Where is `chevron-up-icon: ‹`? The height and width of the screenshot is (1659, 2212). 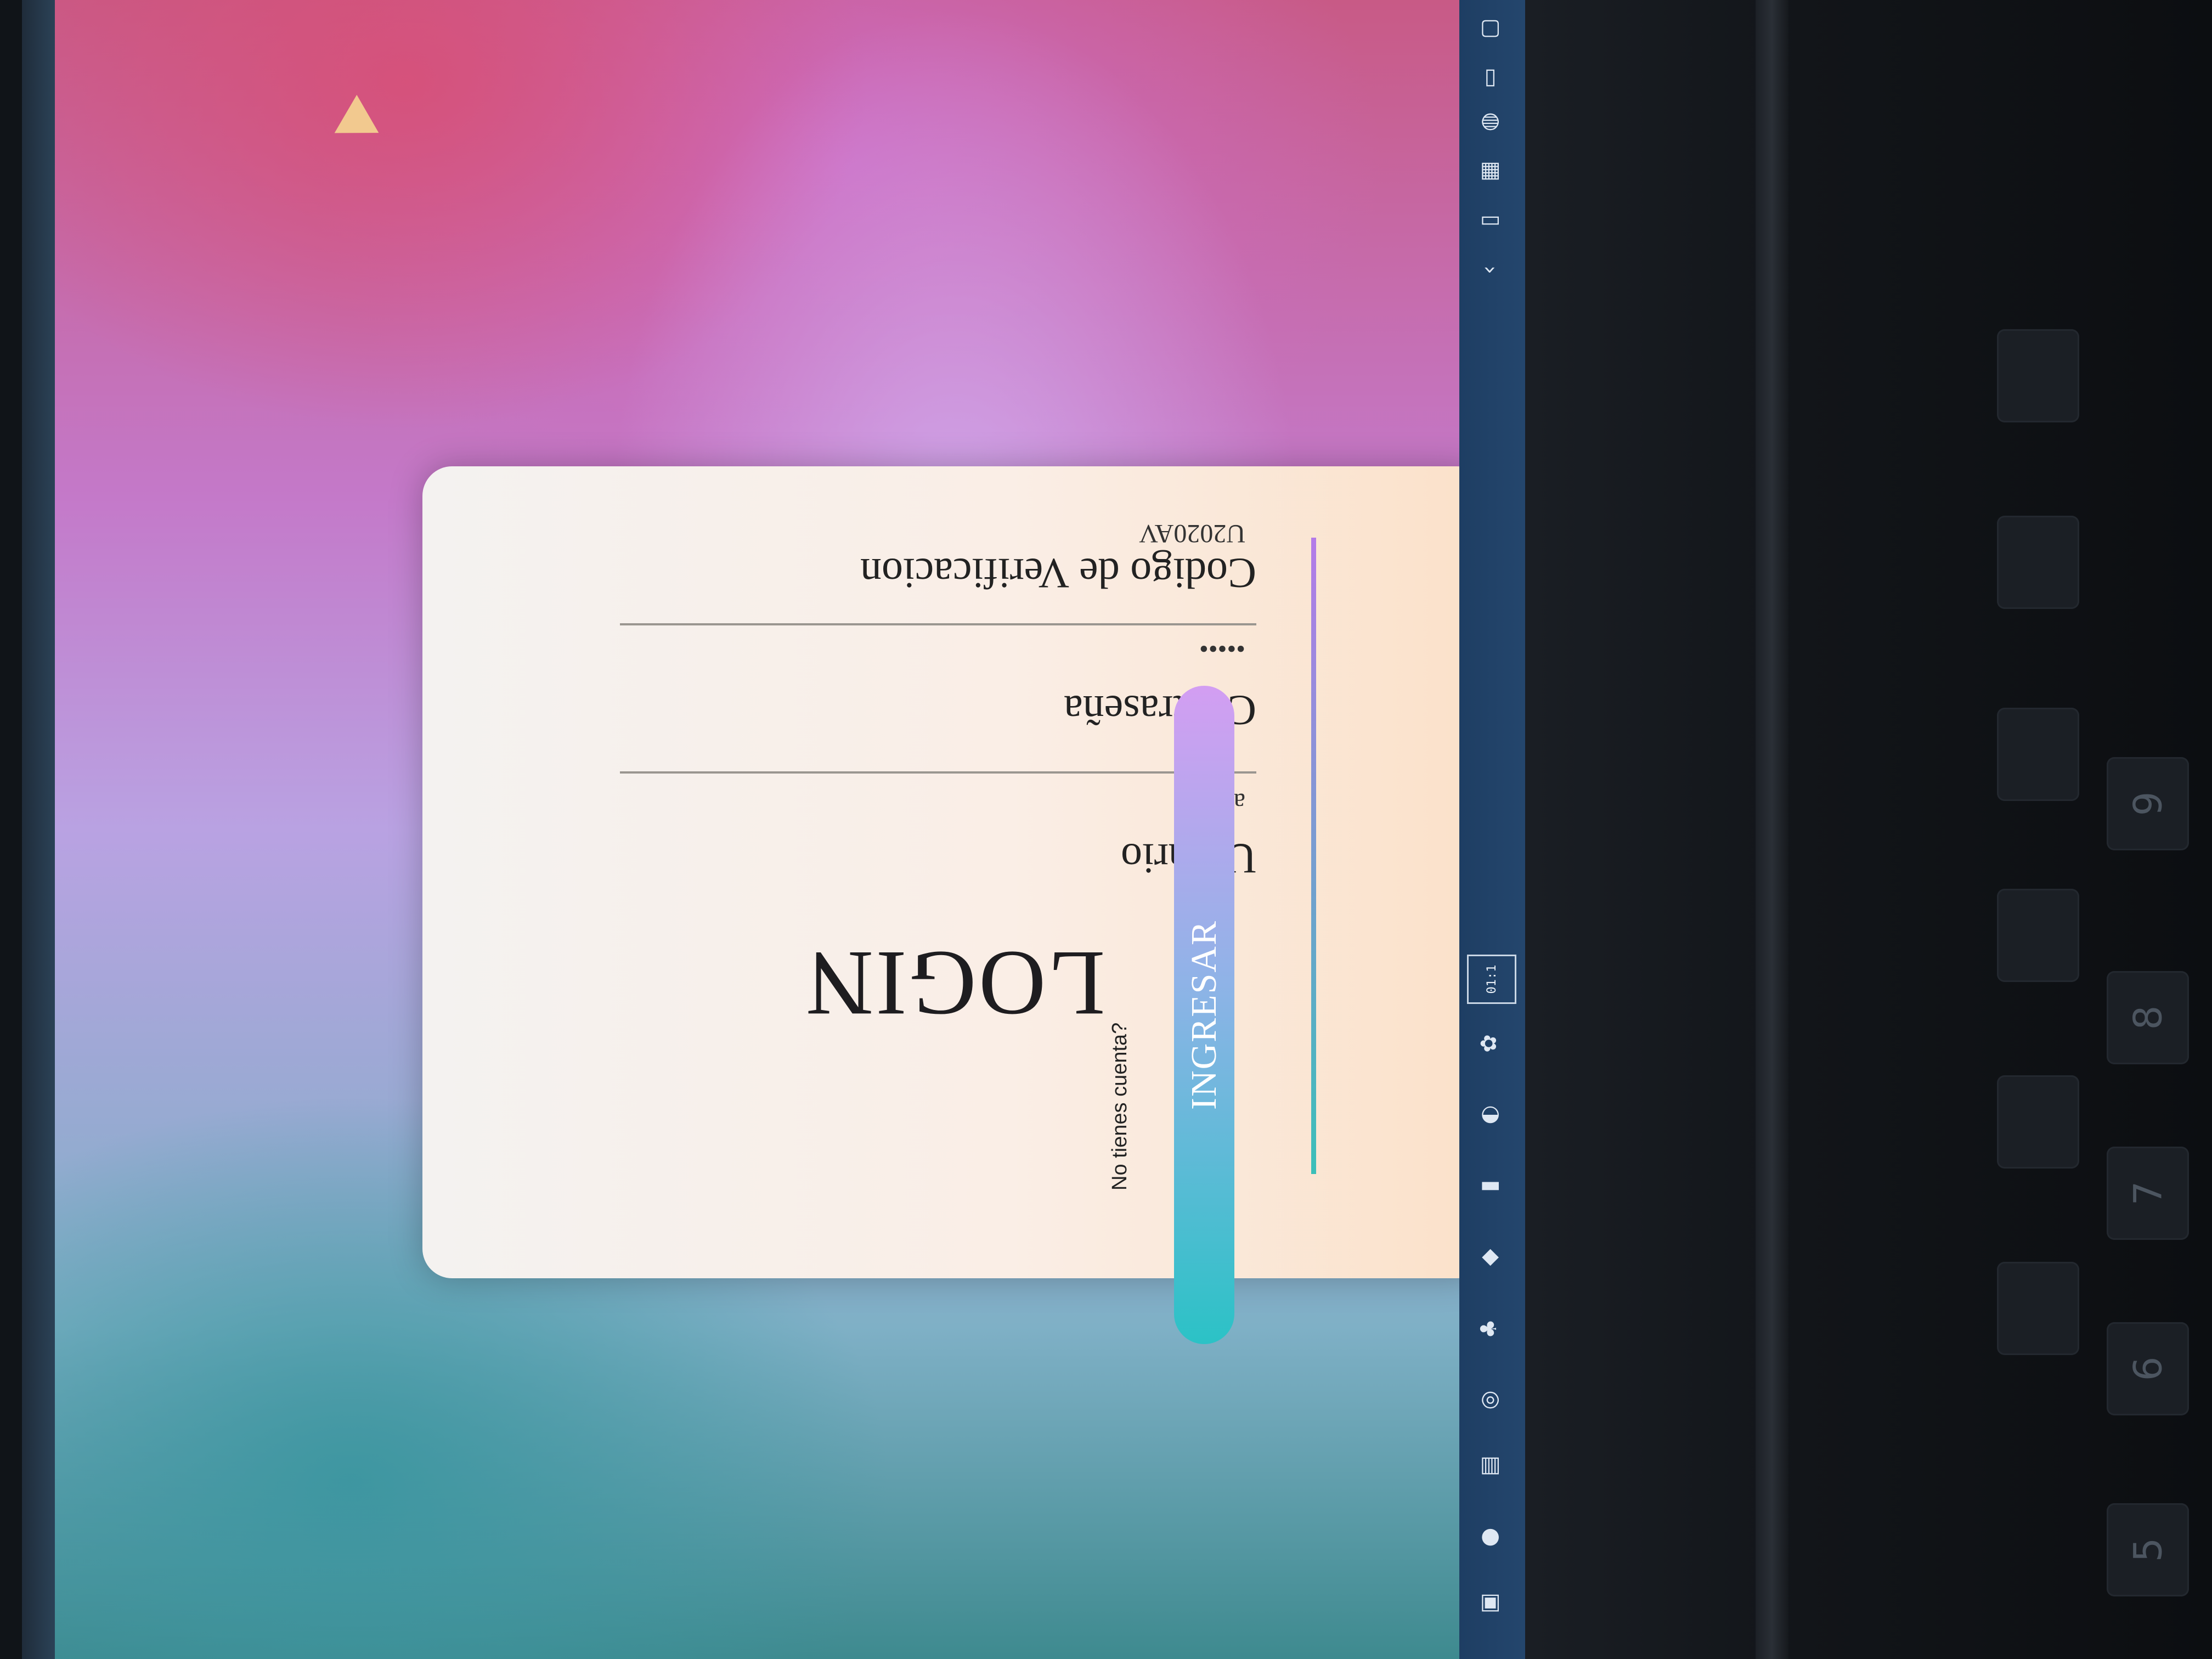 chevron-up-icon: ‹ is located at coordinates (1489, 269).